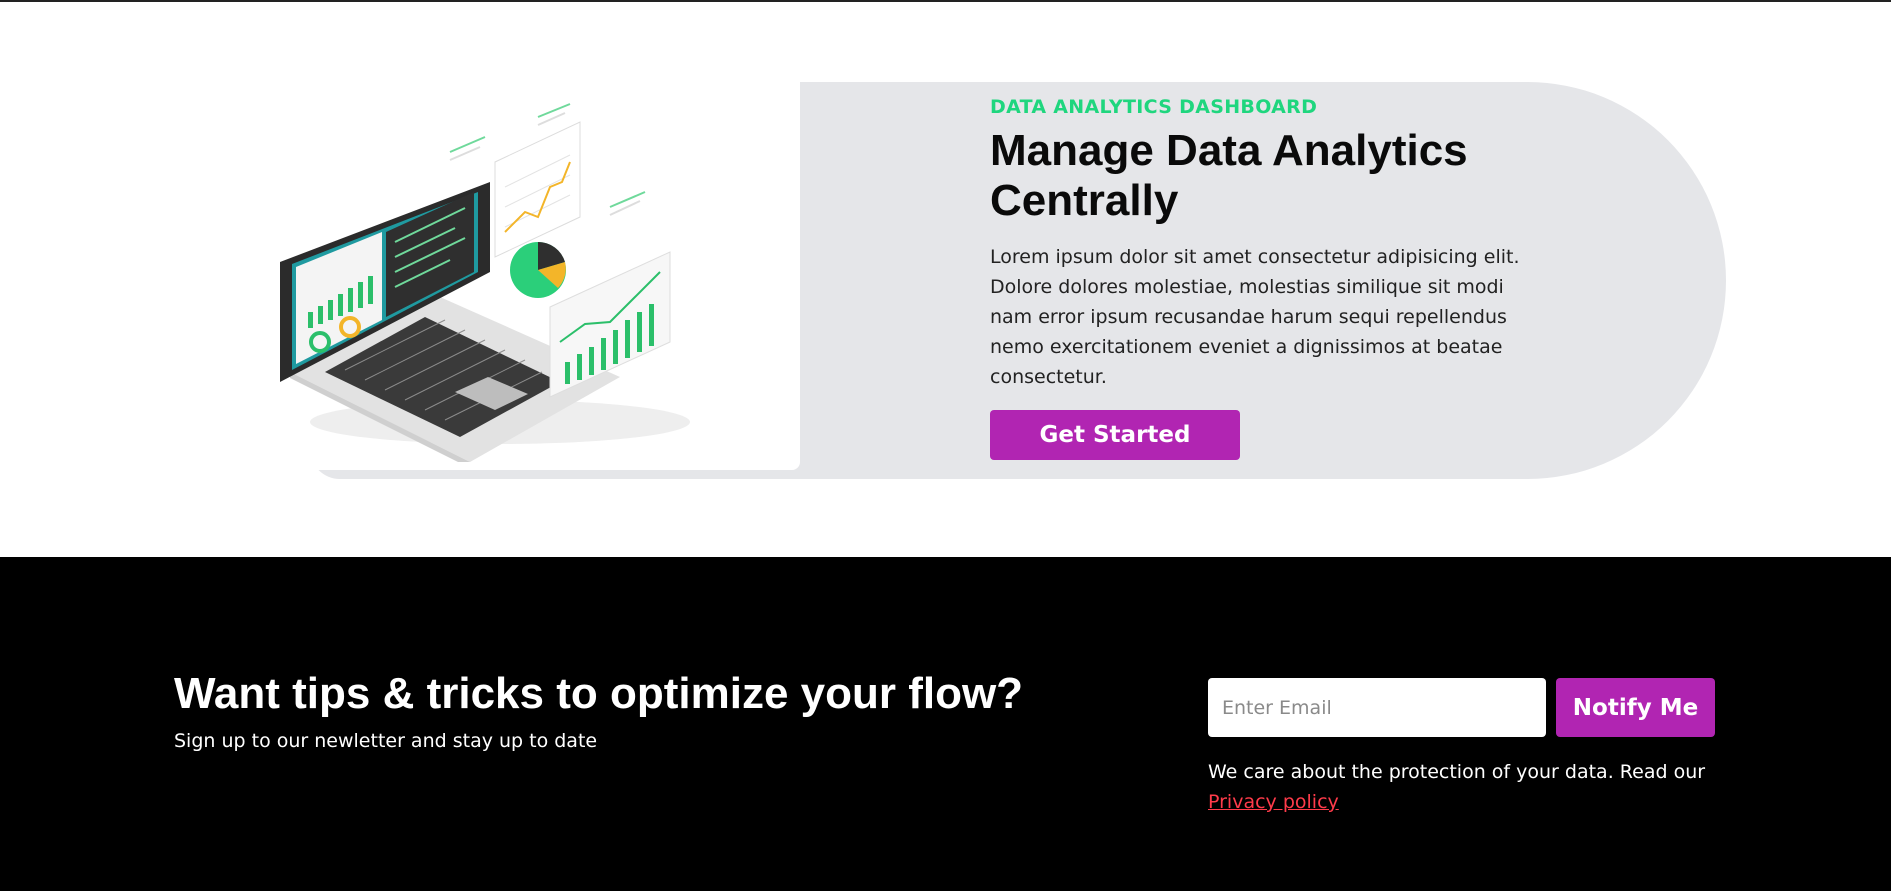 This screenshot has height=891, width=1891. I want to click on laptop-analytics-illustration, so click(485, 282).